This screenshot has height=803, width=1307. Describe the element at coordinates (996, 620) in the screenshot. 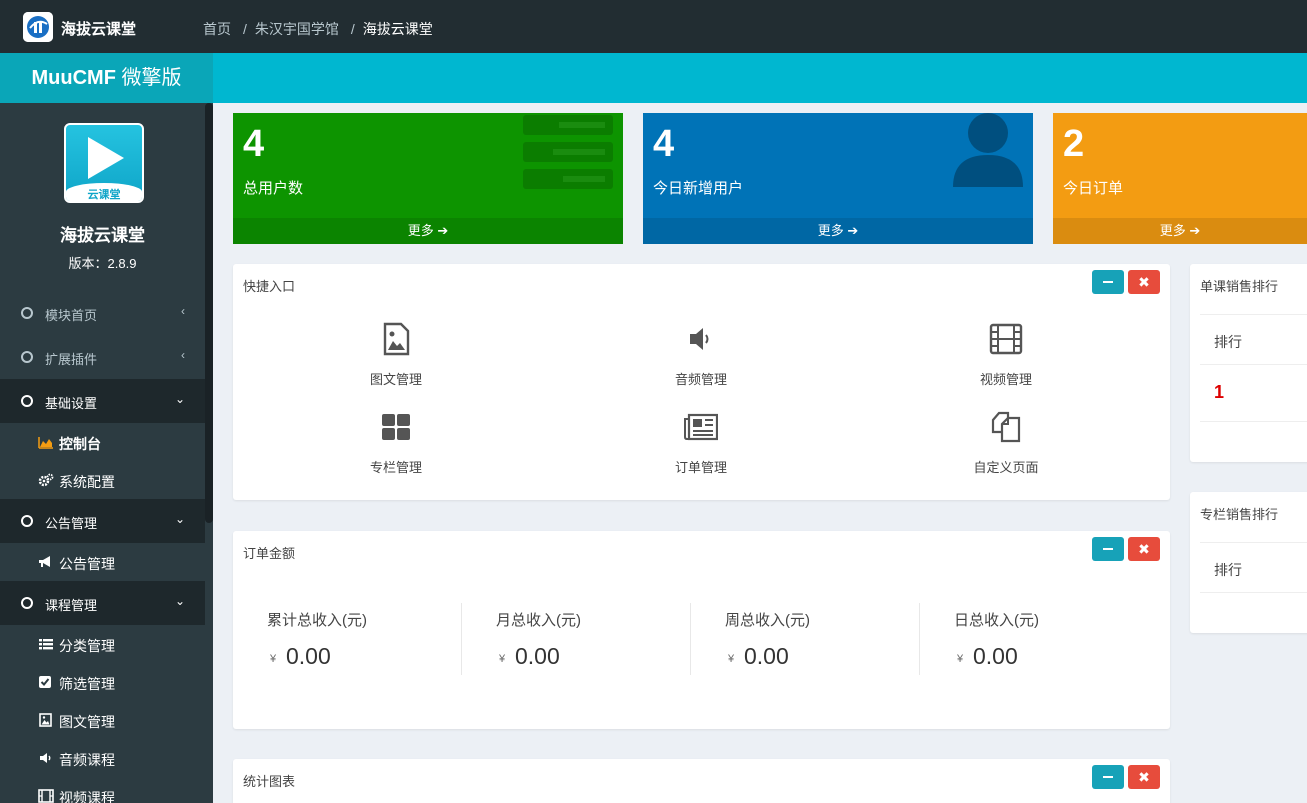

I see `income-label: 日总收入(元)` at that location.